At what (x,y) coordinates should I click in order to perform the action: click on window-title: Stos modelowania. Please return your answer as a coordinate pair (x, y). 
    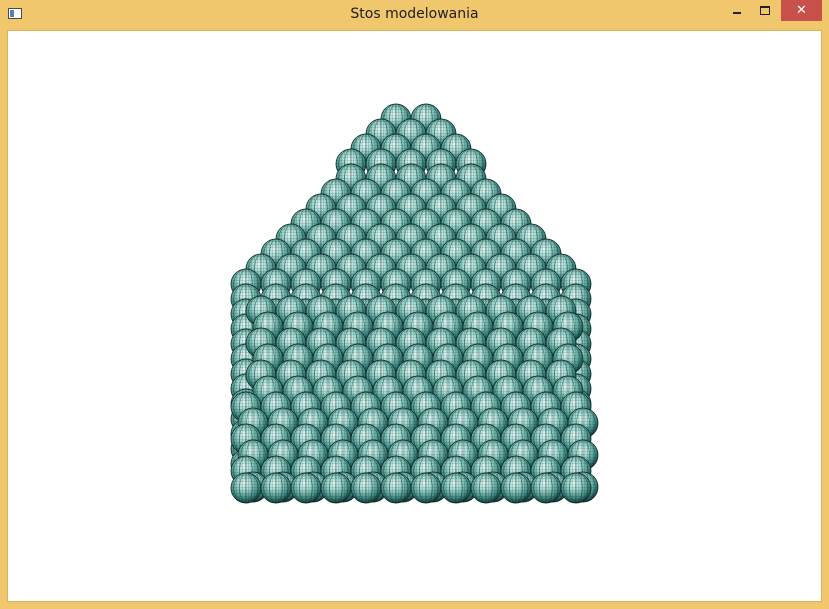
    Looking at the image, I should click on (414, 14).